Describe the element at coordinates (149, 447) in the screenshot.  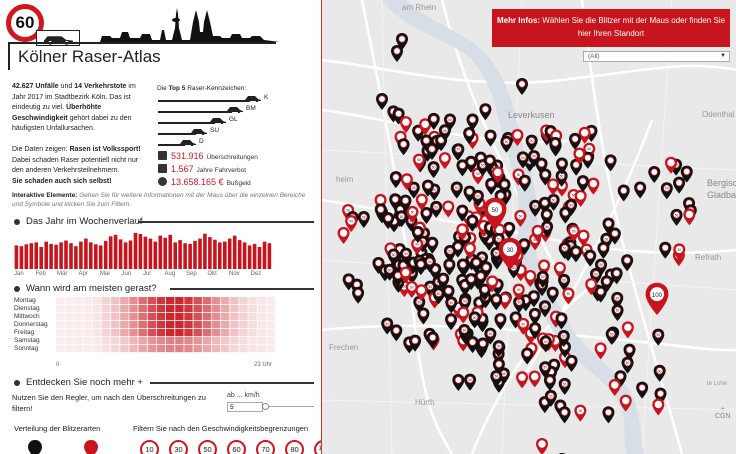
I see `speed-filter-sign: 10` at that location.